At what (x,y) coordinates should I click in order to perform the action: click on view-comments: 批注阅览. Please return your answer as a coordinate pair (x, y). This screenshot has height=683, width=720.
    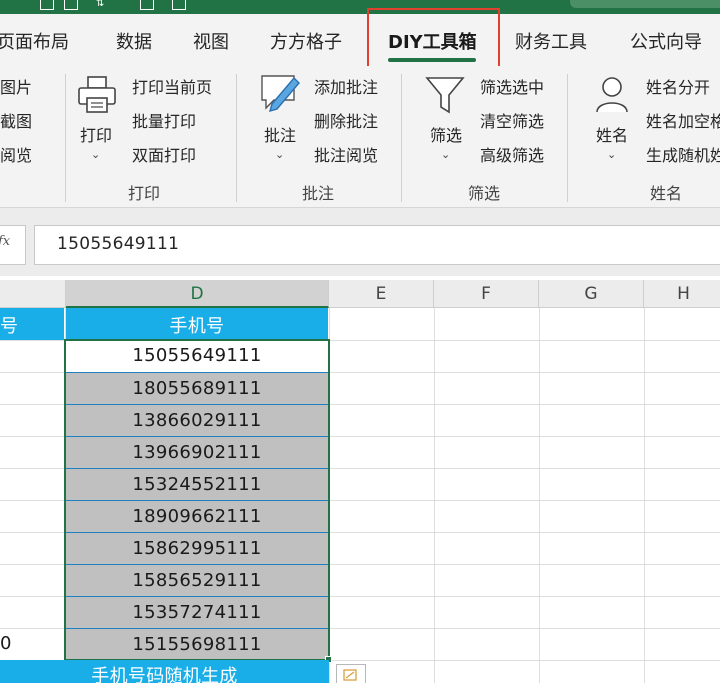
    Looking at the image, I should click on (346, 154).